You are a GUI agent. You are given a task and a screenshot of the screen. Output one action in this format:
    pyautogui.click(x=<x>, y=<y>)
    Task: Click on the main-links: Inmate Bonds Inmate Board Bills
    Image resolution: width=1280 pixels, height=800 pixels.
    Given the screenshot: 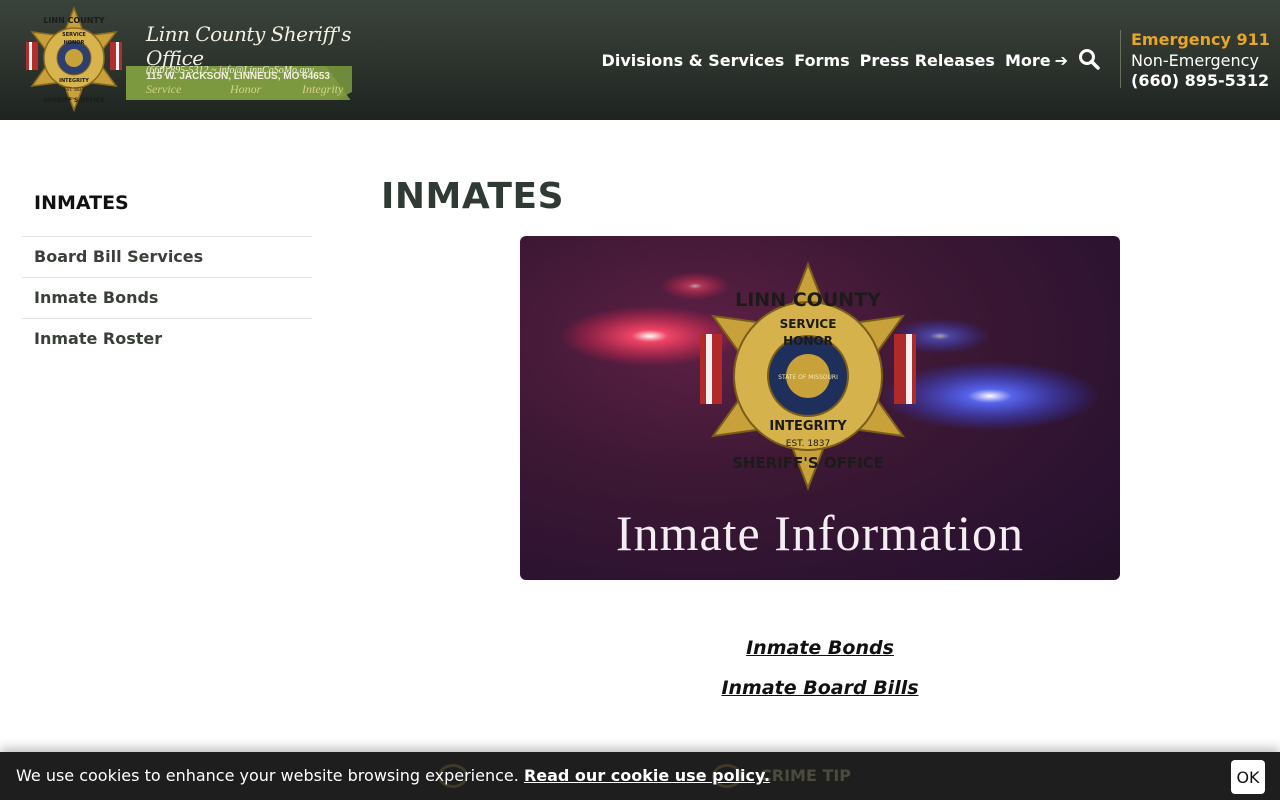 What is the action you would take?
    pyautogui.click(x=820, y=668)
    